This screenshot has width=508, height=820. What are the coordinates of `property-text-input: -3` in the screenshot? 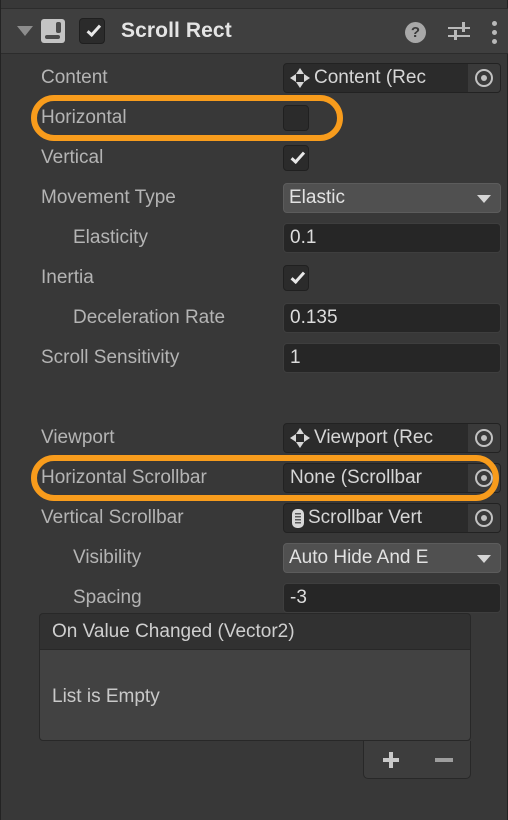 It's located at (392, 598).